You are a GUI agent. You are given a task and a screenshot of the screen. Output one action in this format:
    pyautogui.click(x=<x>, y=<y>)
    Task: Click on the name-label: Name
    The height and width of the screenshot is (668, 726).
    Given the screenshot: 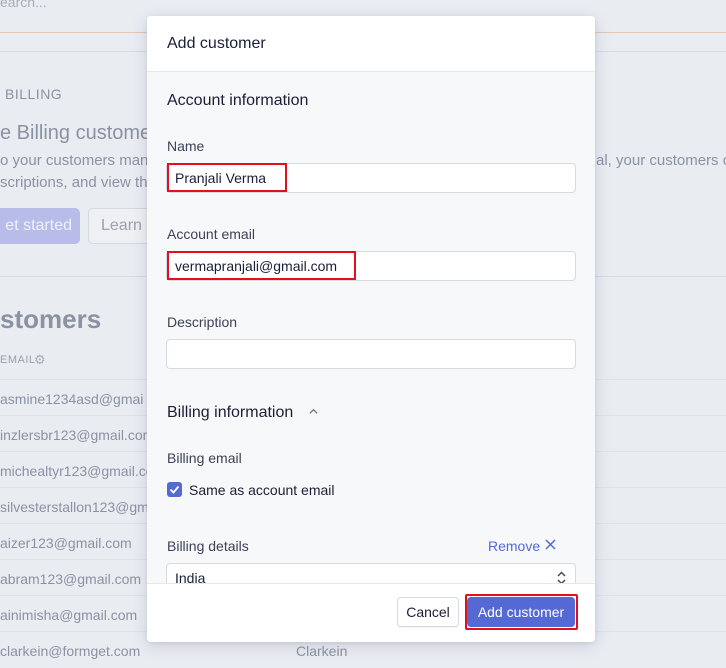 What is the action you would take?
    pyautogui.click(x=186, y=146)
    